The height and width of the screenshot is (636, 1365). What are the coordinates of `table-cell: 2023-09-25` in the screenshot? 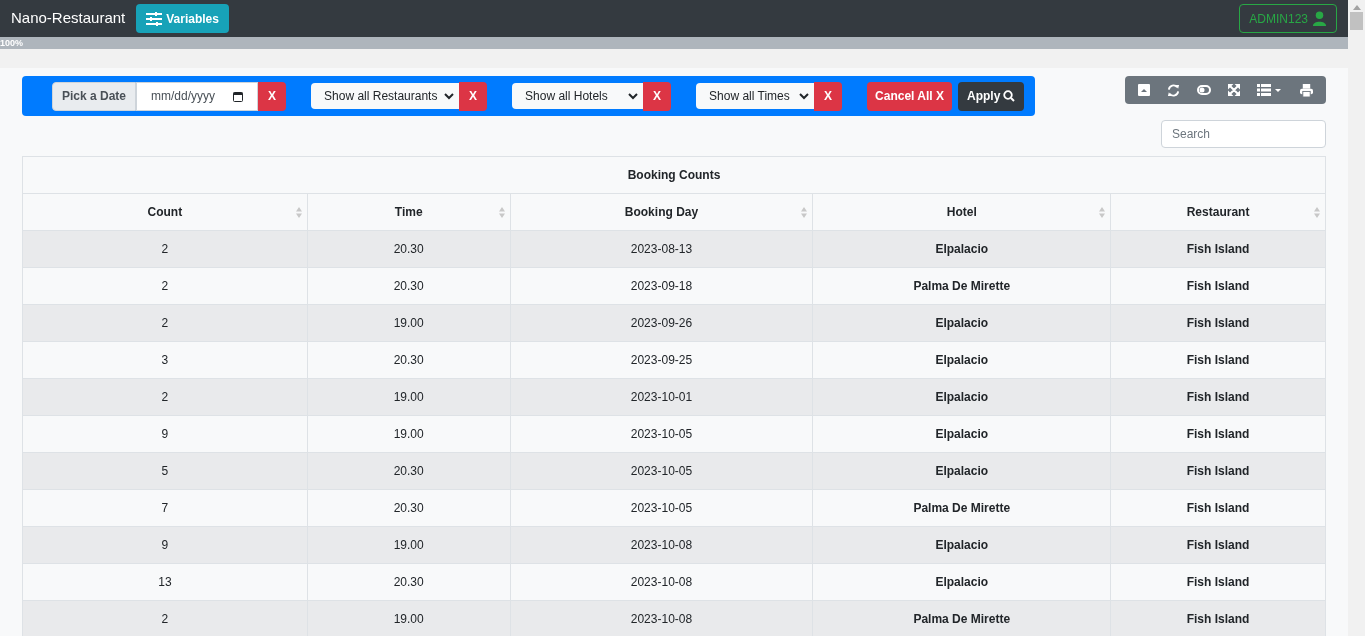 It's located at (661, 360).